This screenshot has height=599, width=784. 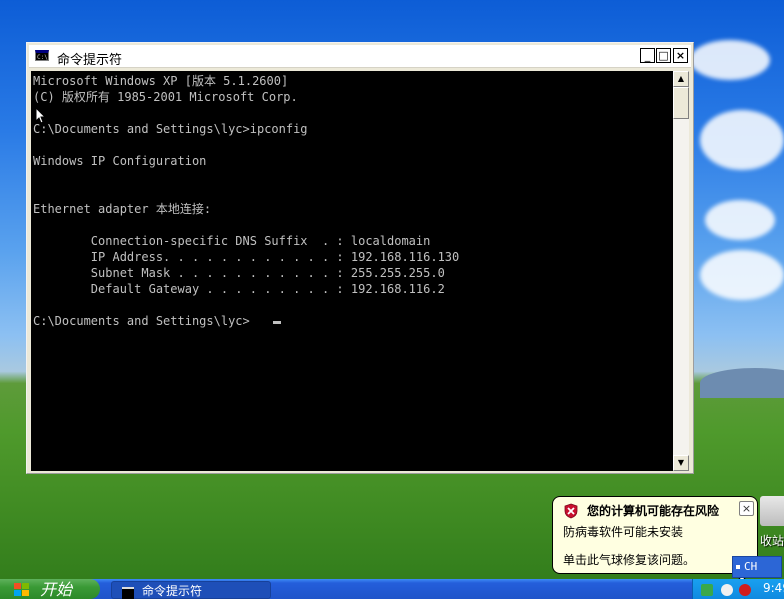 I want to click on start-label: 开始, so click(x=56, y=589).